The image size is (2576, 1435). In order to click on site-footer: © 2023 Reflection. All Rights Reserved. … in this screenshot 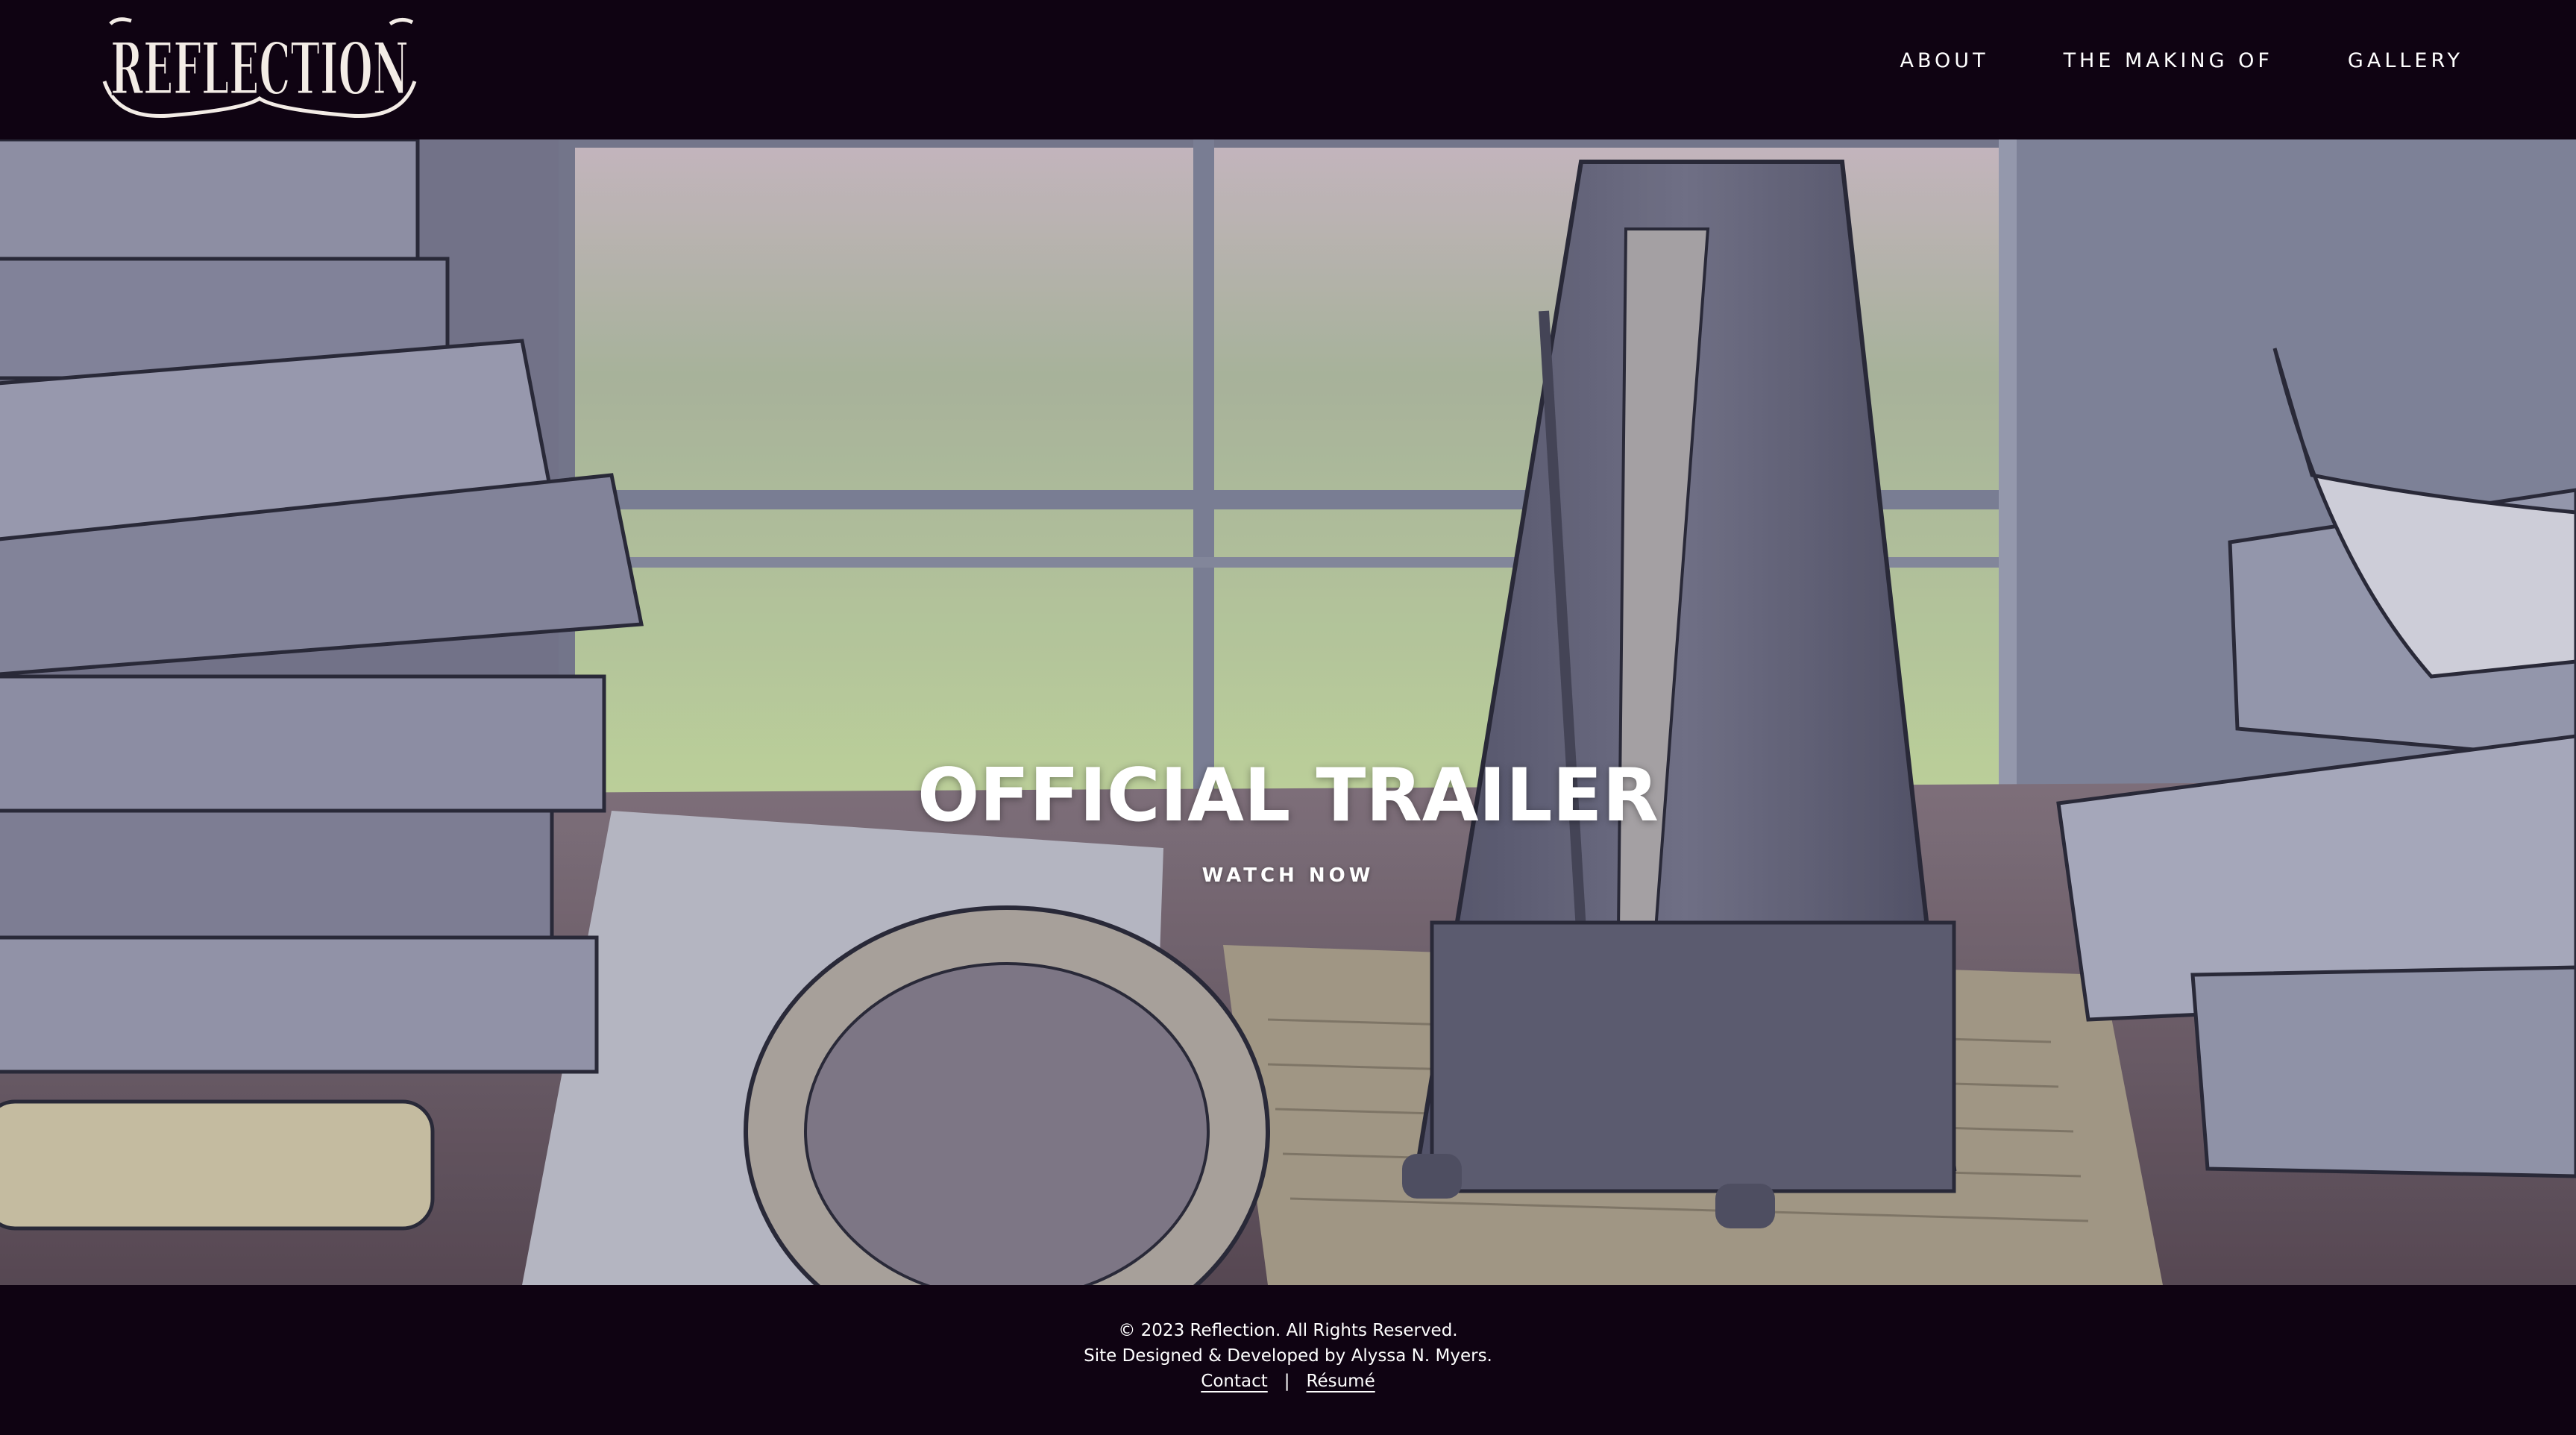, I will do `click(1288, 1360)`.